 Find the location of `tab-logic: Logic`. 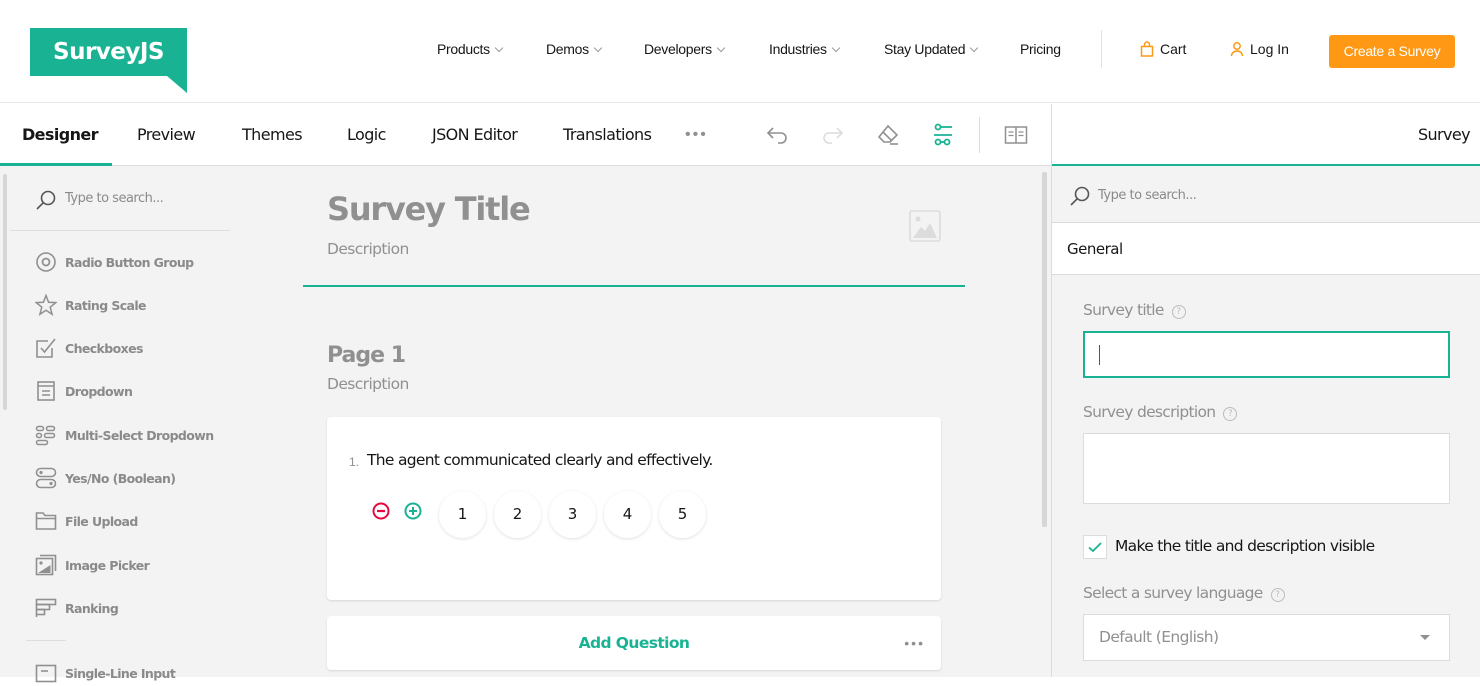

tab-logic: Logic is located at coordinates (366, 135).